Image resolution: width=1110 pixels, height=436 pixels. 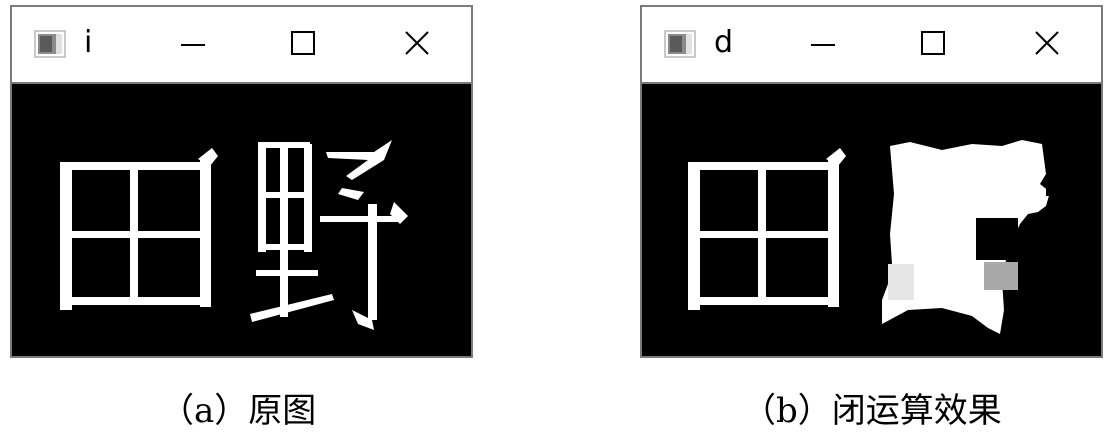 I want to click on window-titlebar: d, so click(x=871, y=44).